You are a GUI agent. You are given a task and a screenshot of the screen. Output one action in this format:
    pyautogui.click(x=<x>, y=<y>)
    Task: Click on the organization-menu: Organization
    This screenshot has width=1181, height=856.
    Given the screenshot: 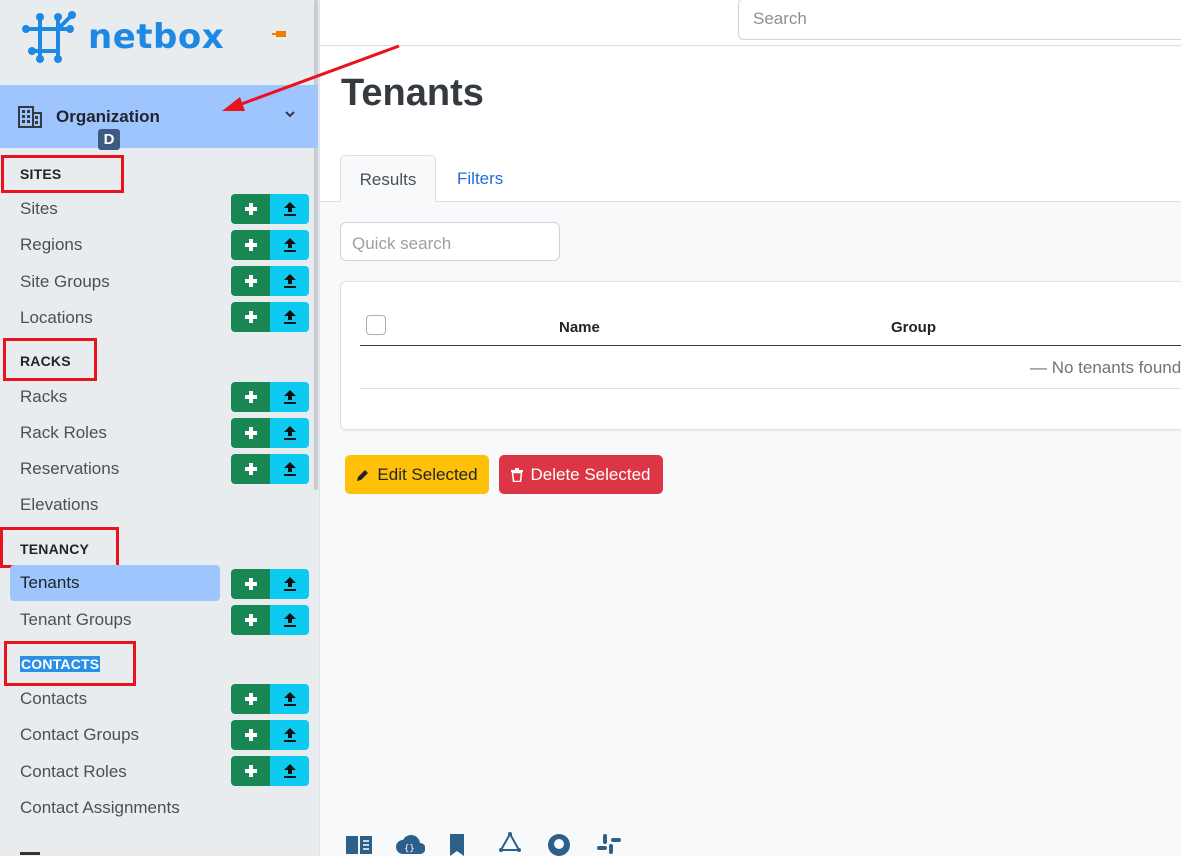 What is the action you would take?
    pyautogui.click(x=159, y=116)
    